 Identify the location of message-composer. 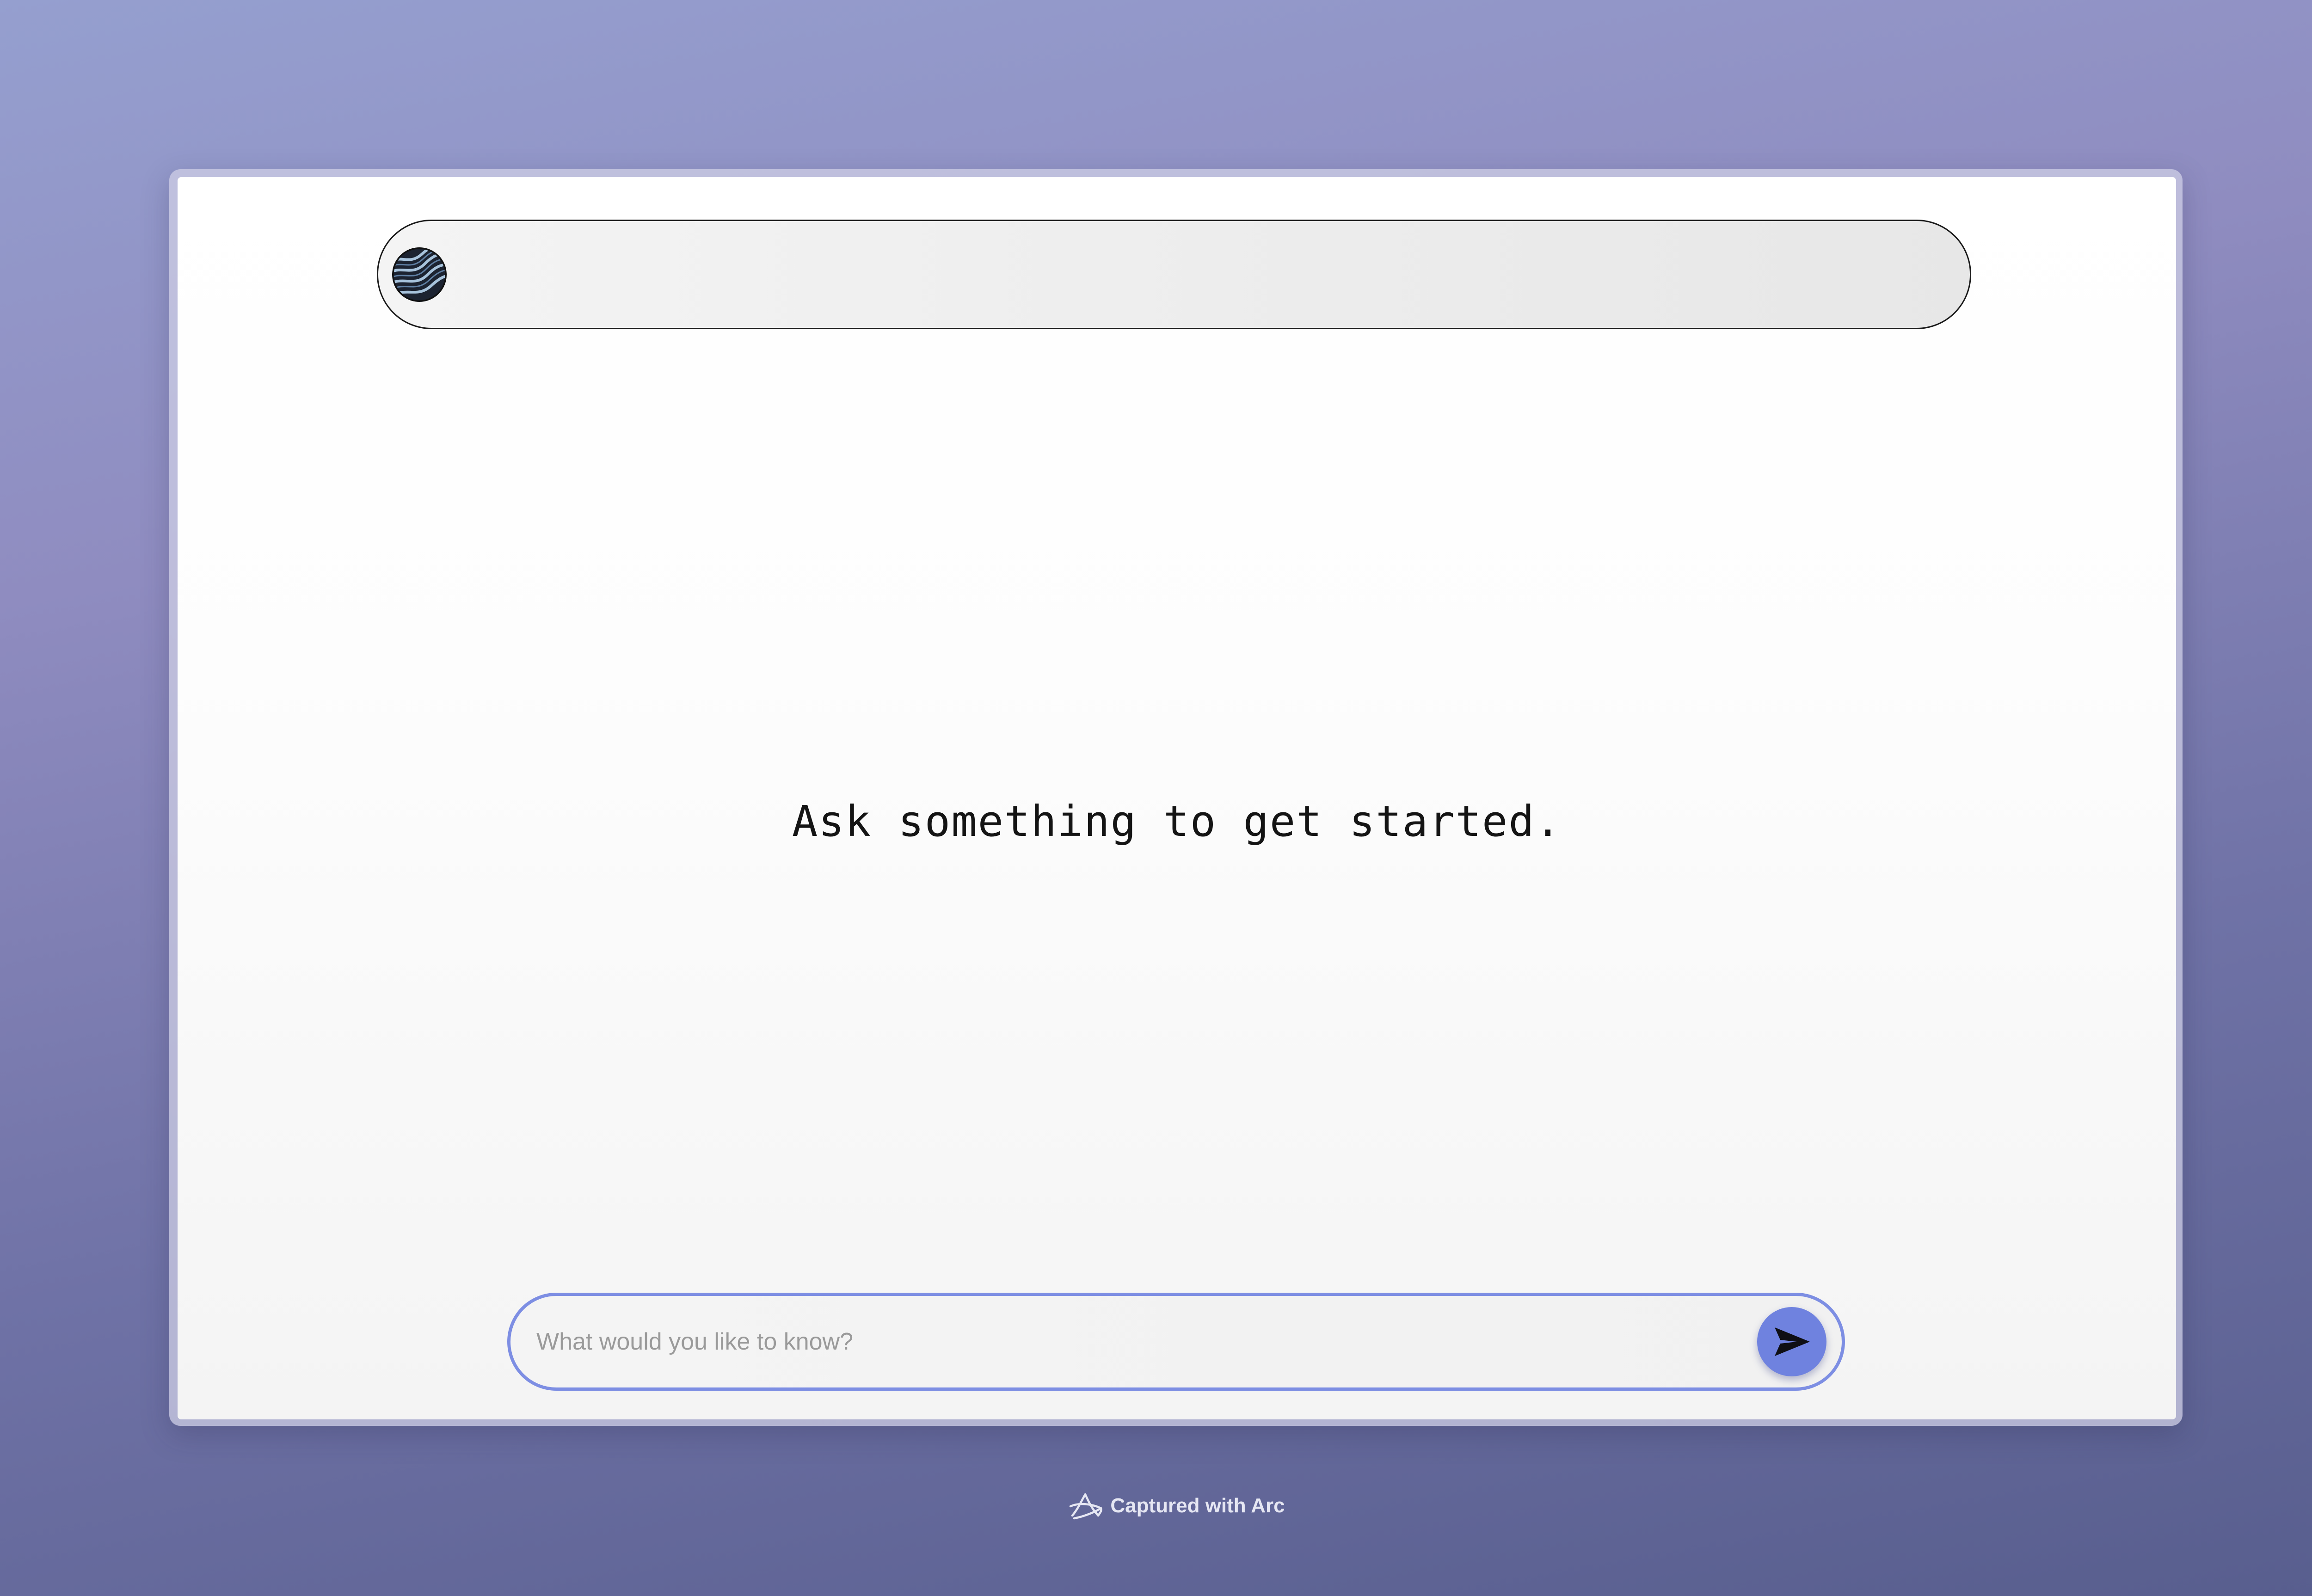
(1176, 1342).